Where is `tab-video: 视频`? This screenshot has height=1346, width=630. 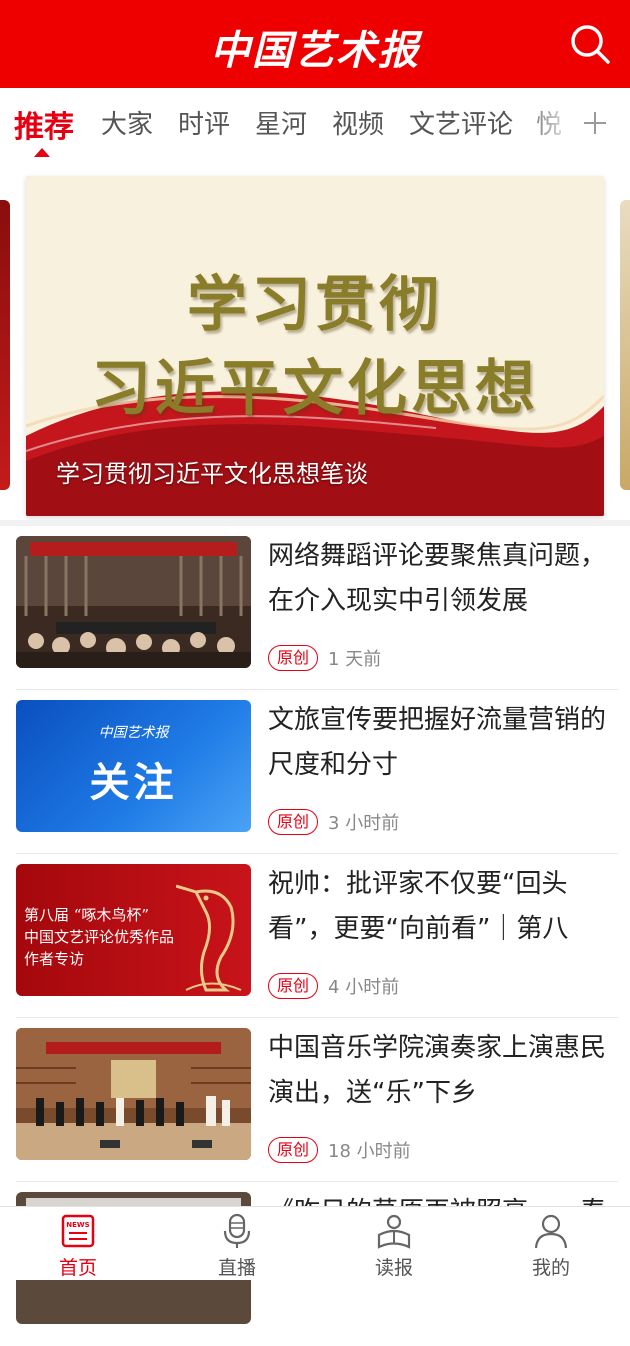
tab-video: 视频 is located at coordinates (358, 122).